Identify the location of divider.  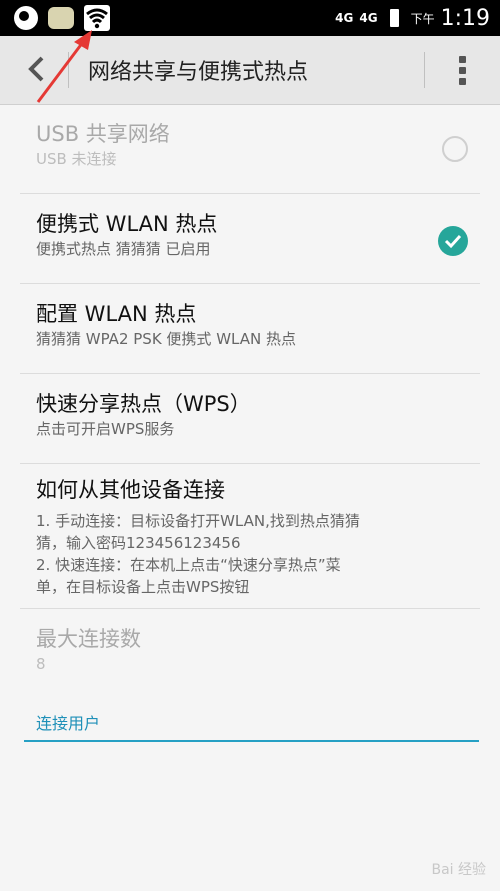
(424, 70).